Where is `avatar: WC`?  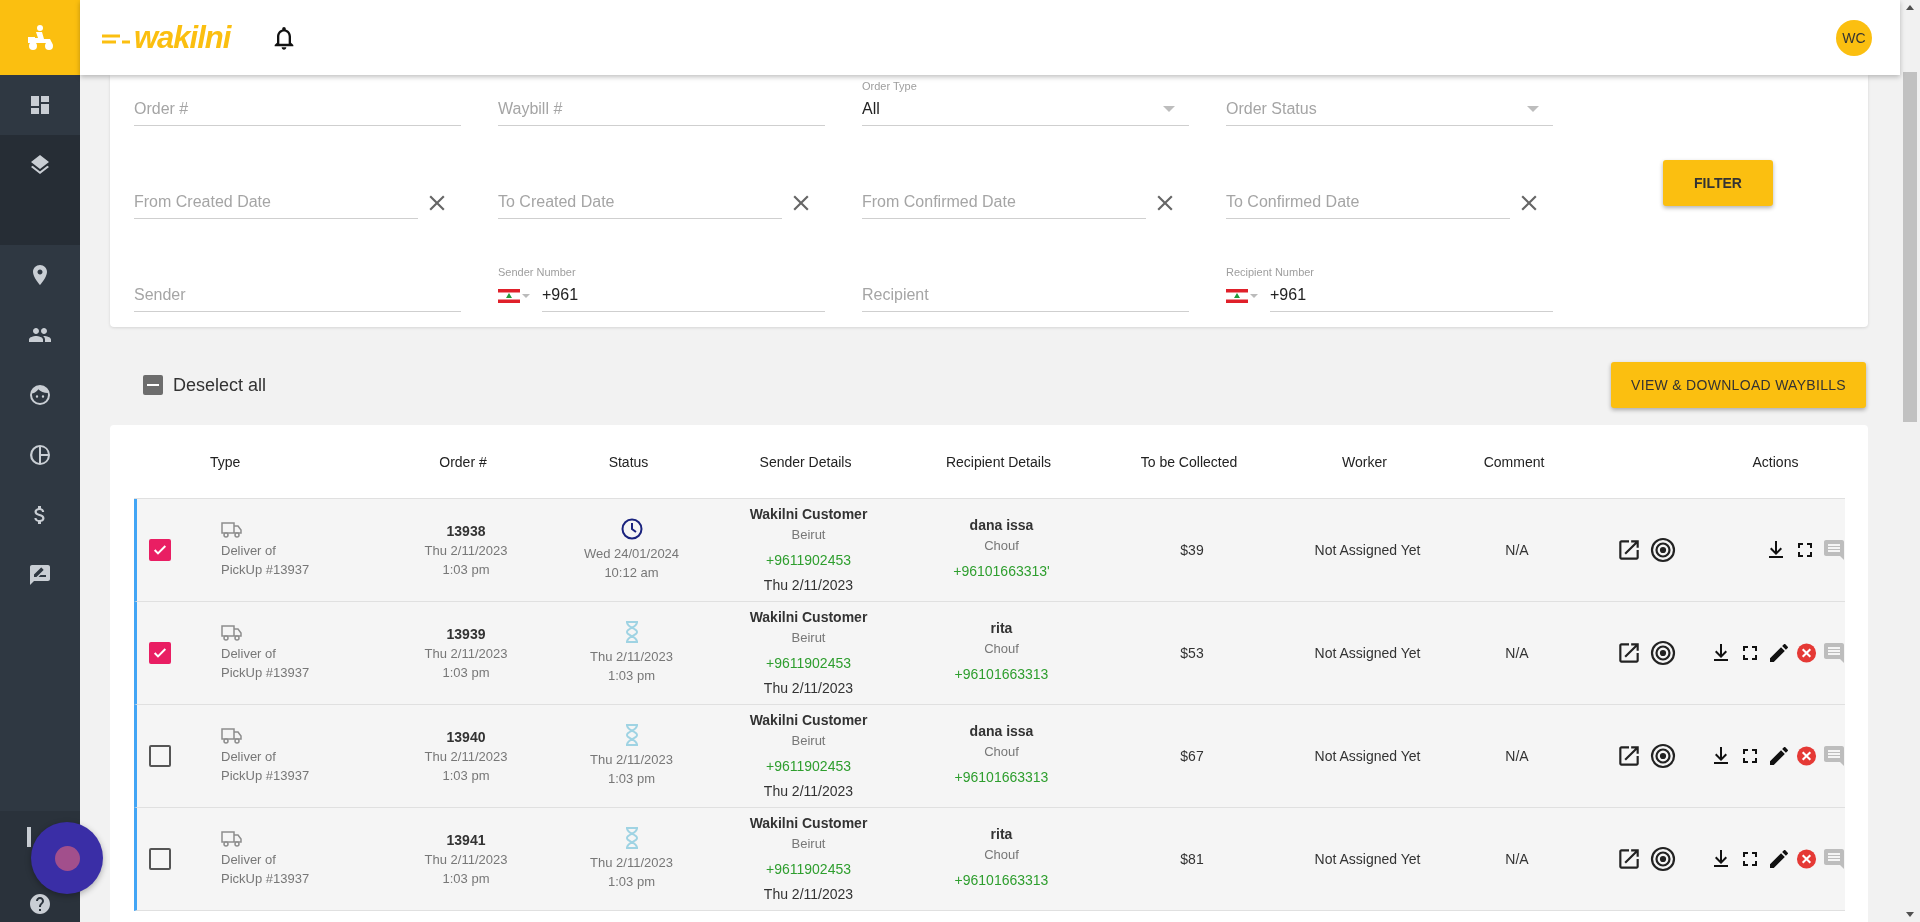 avatar: WC is located at coordinates (1854, 37).